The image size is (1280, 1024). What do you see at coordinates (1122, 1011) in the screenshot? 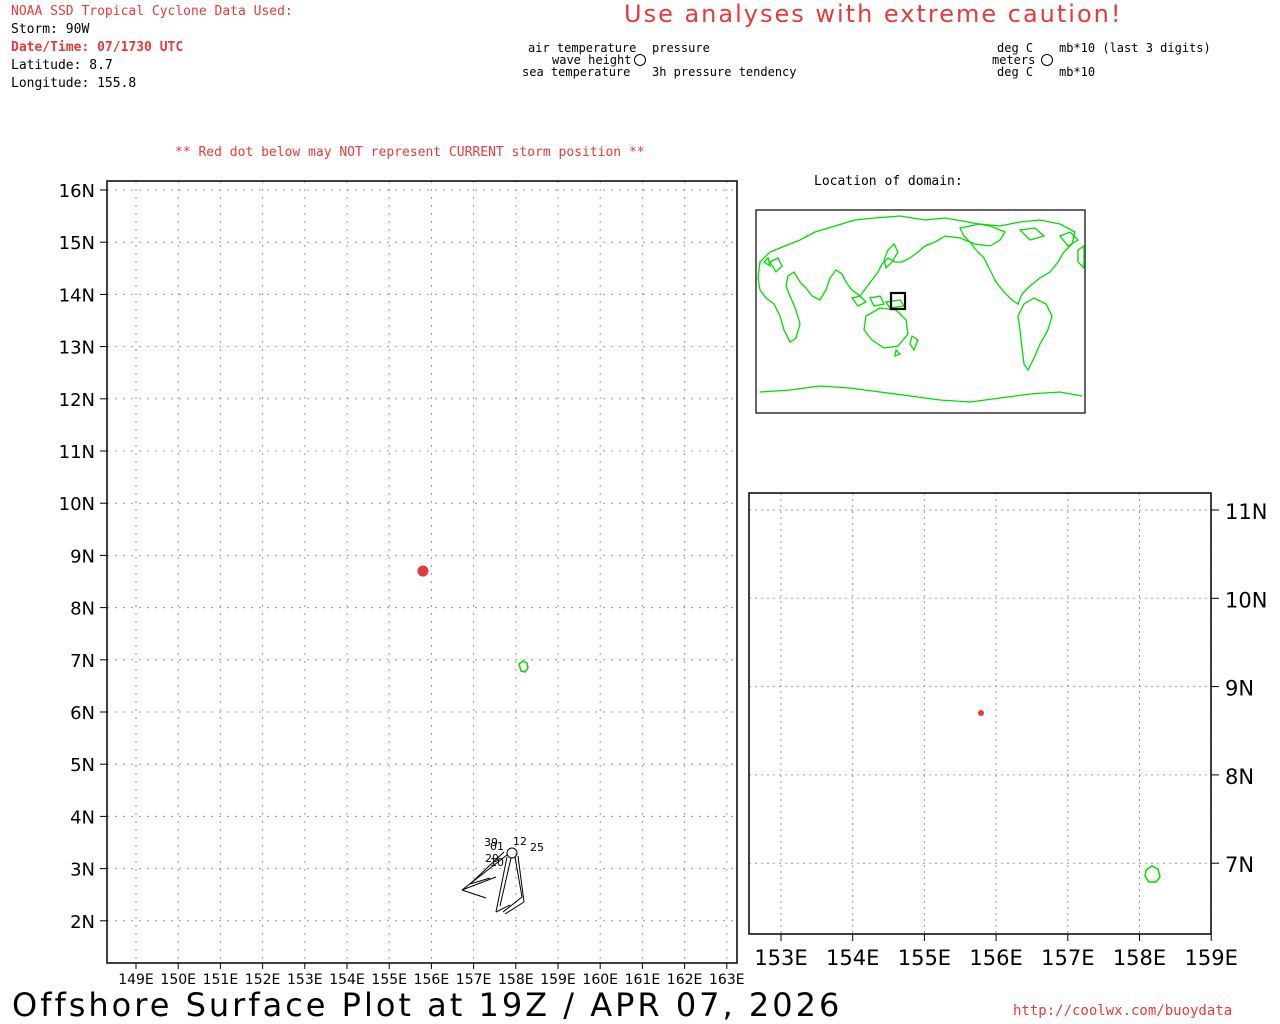
I see `source-url-link: http://coolwx.com/buoydata` at bounding box center [1122, 1011].